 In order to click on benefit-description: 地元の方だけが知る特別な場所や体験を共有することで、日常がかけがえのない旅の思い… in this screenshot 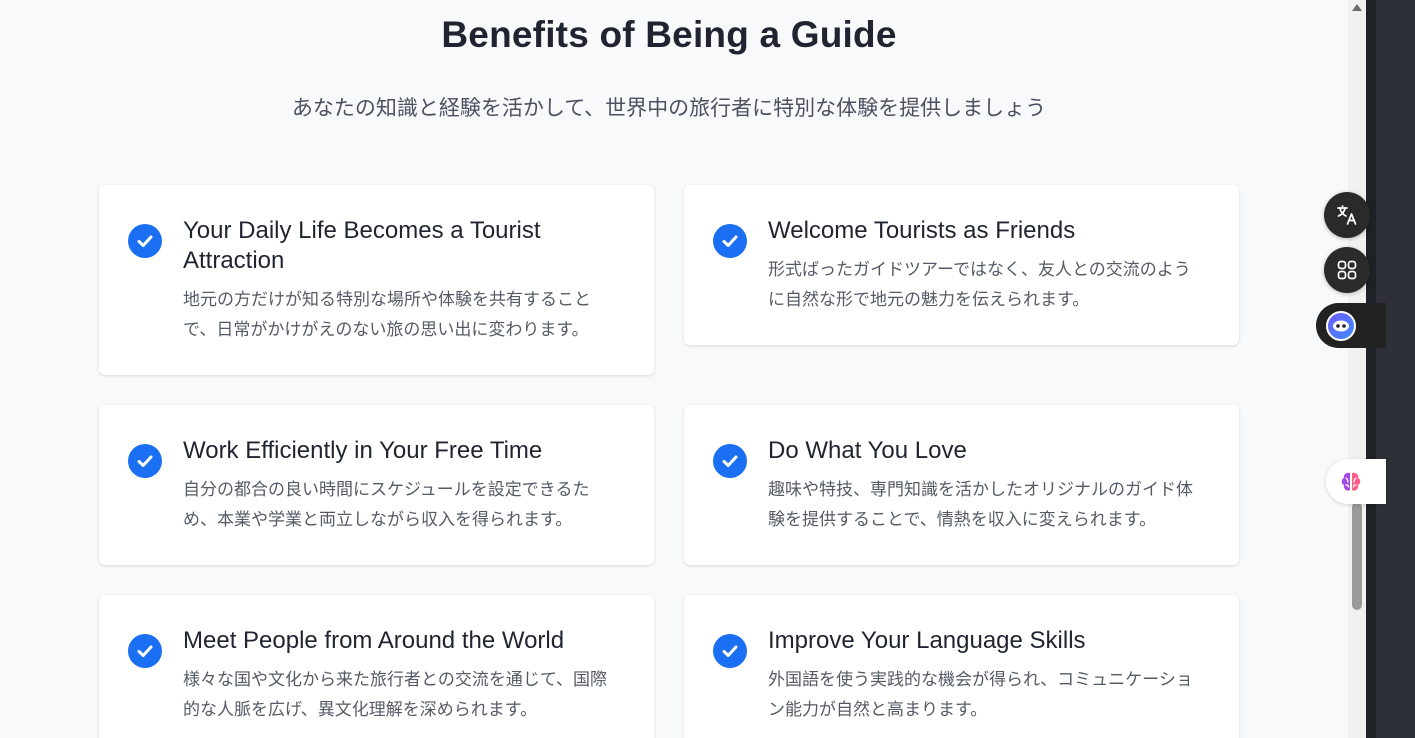, I will do `click(387, 315)`.